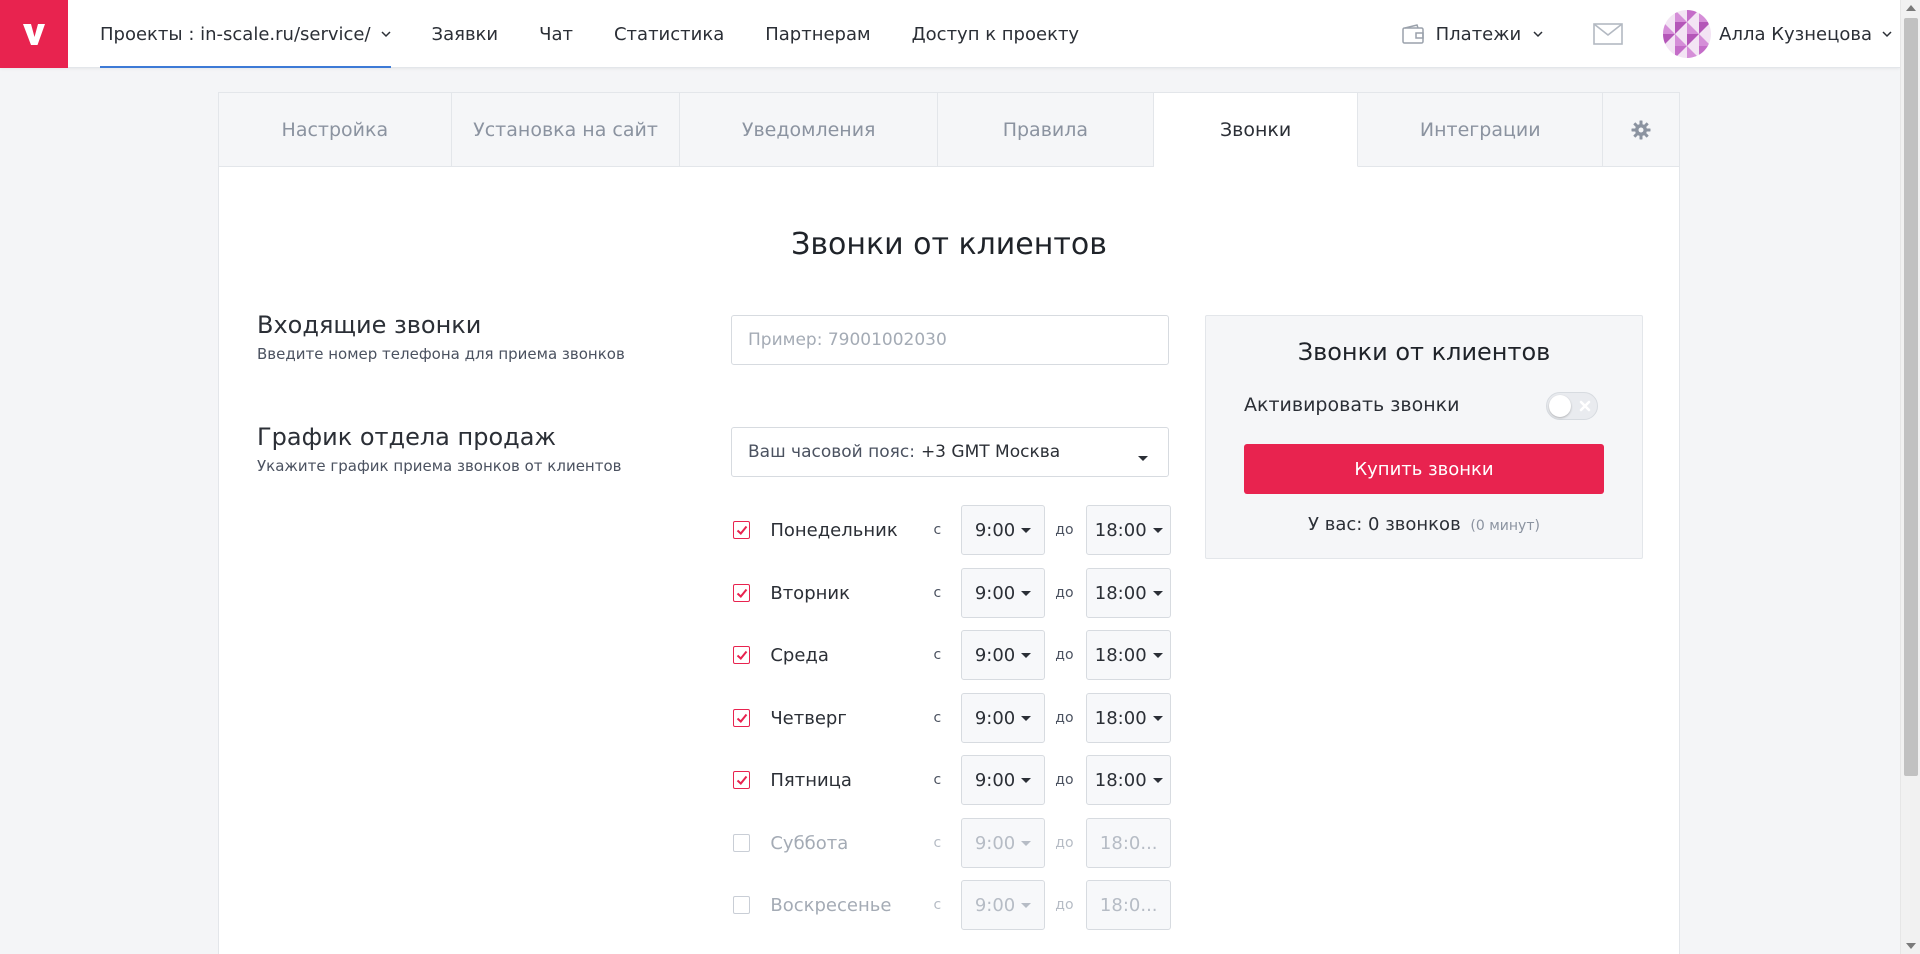 The width and height of the screenshot is (1920, 954). I want to click on tab-settings-label: Настройка, so click(335, 129).